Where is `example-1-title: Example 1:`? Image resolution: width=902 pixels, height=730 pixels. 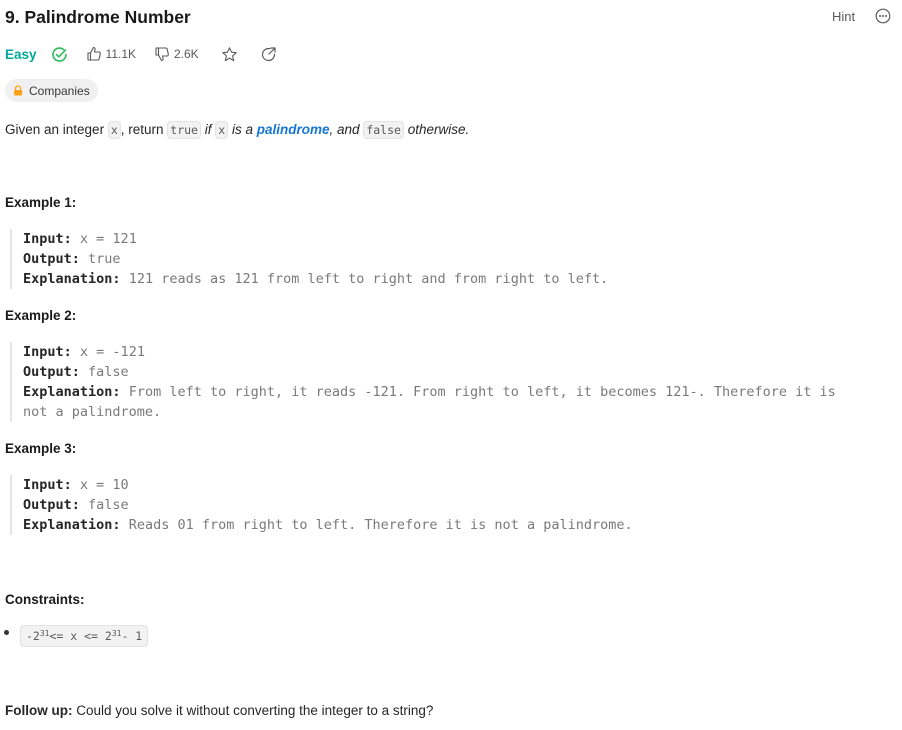 example-1-title: Example 1: is located at coordinates (41, 202).